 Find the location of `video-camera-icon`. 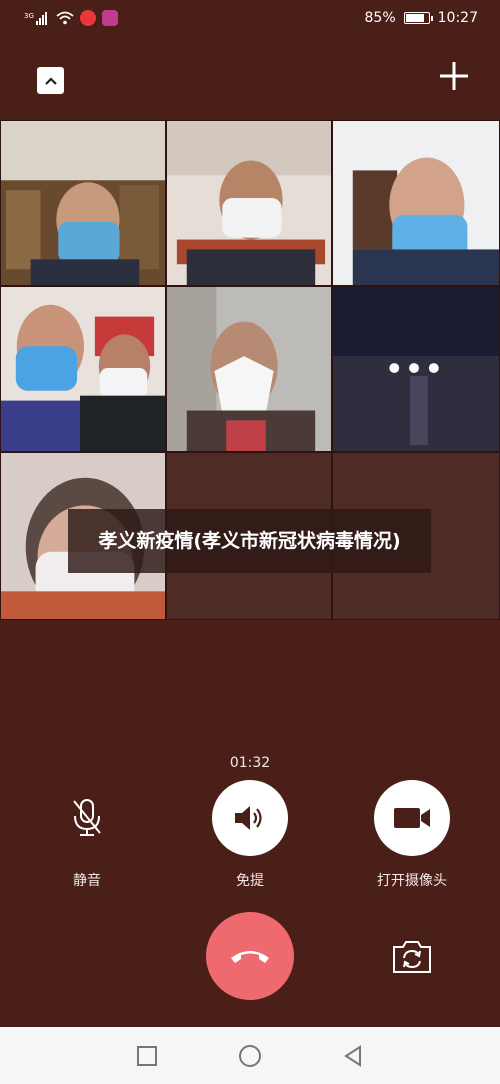

video-camera-icon is located at coordinates (412, 818).